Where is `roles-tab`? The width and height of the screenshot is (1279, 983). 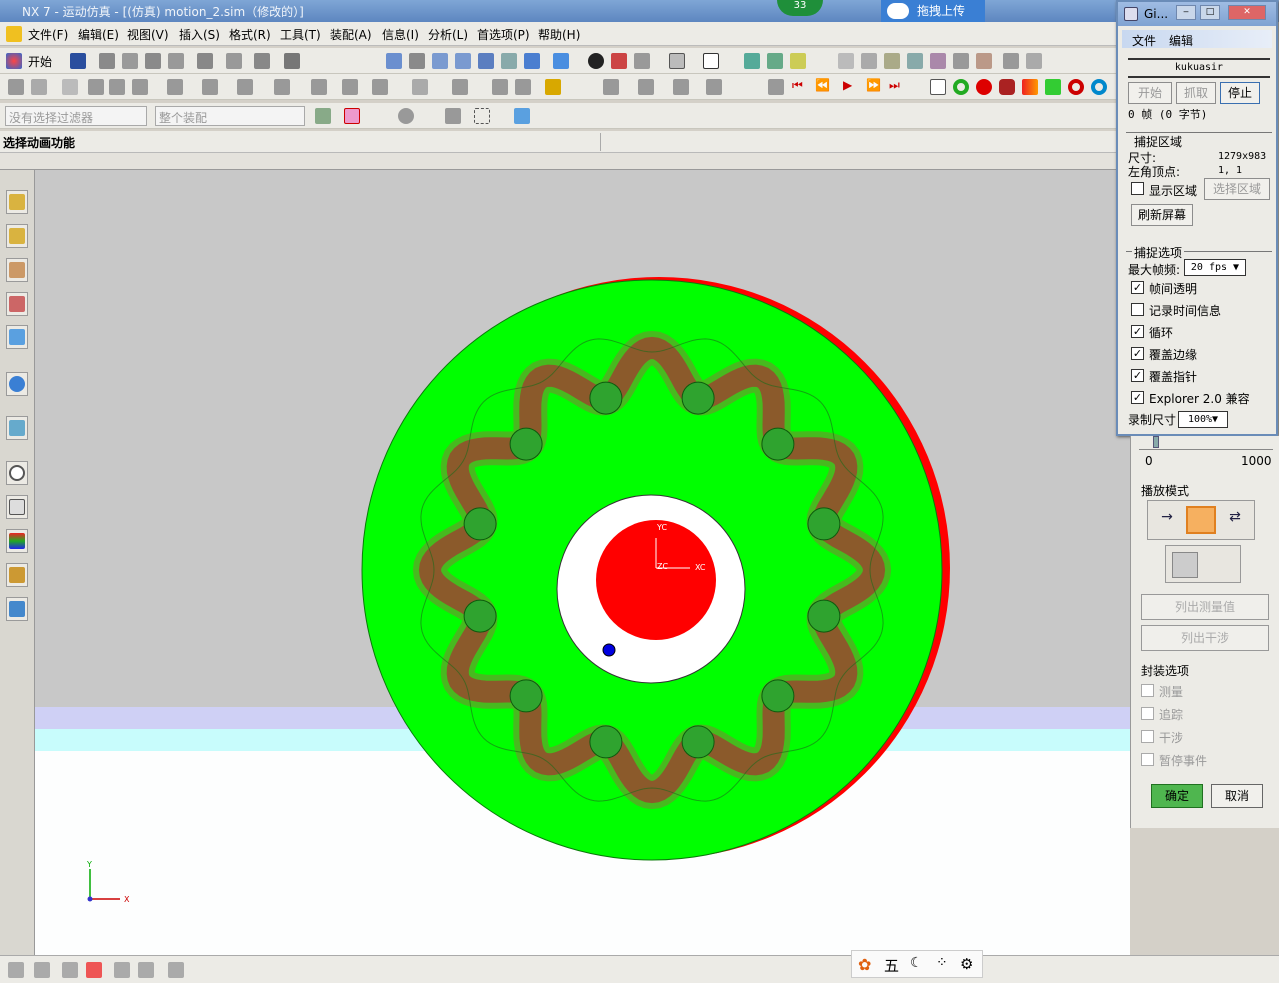
roles-tab is located at coordinates (17, 541).